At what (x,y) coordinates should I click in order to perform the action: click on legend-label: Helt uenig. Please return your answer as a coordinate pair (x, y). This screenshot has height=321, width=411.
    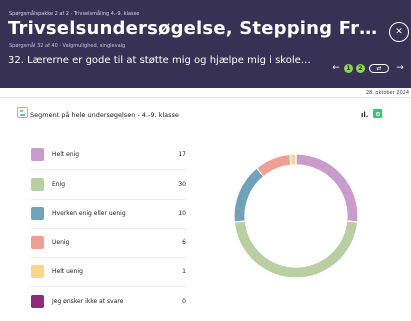
    Looking at the image, I should click on (67, 271).